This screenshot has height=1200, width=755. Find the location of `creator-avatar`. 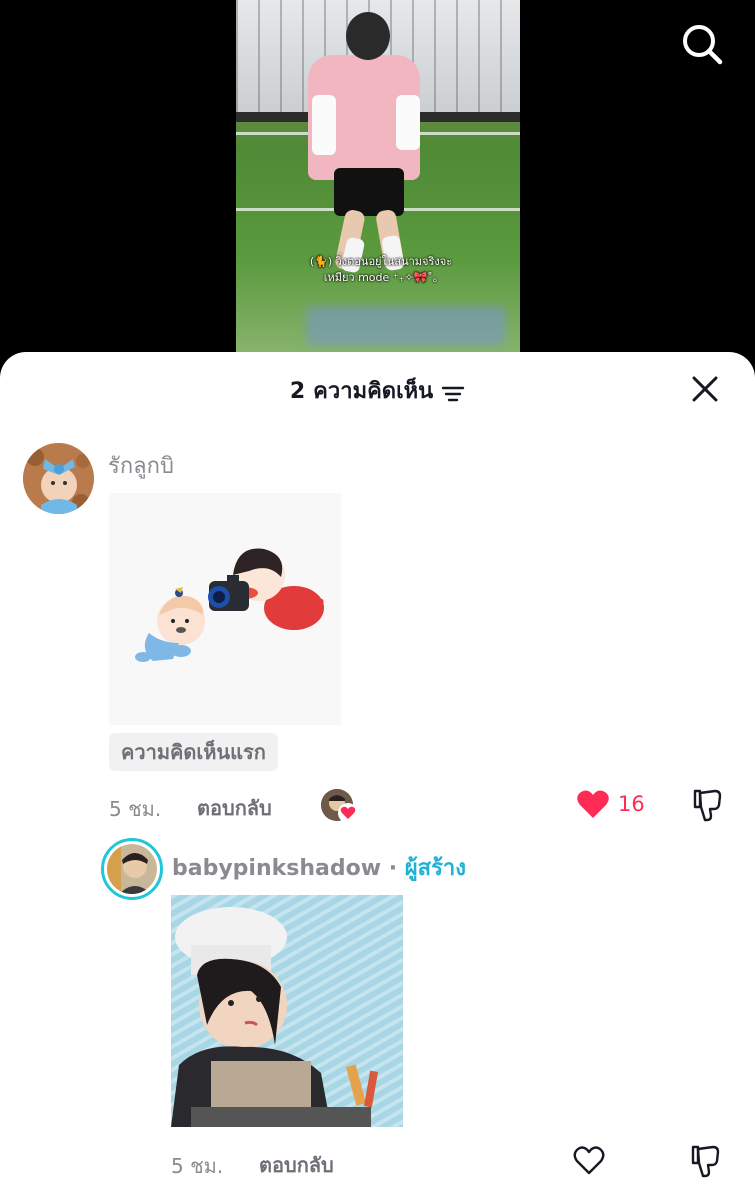

creator-avatar is located at coordinates (132, 869).